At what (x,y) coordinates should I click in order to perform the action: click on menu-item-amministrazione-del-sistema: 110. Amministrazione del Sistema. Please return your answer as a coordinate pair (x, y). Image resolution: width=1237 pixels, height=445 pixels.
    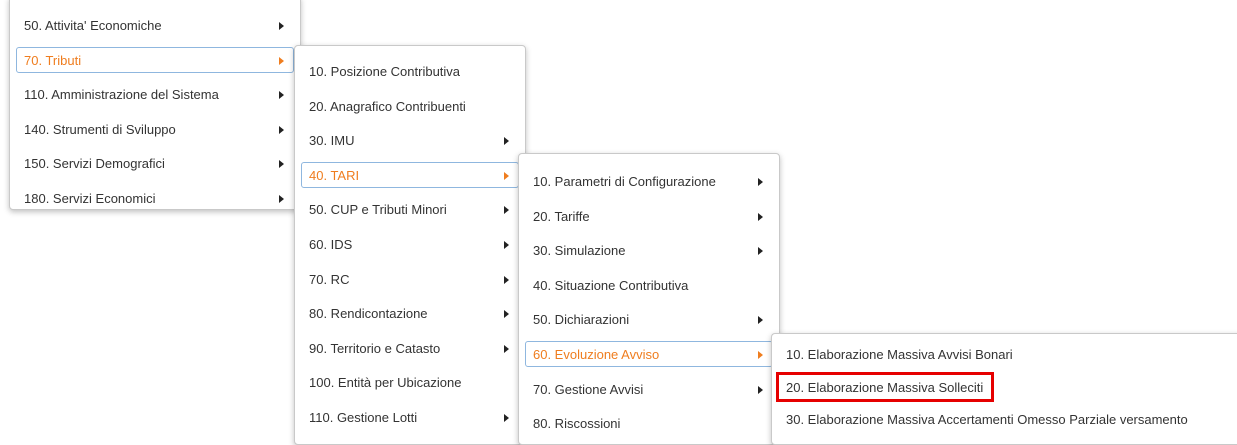
    Looking at the image, I should click on (155, 94).